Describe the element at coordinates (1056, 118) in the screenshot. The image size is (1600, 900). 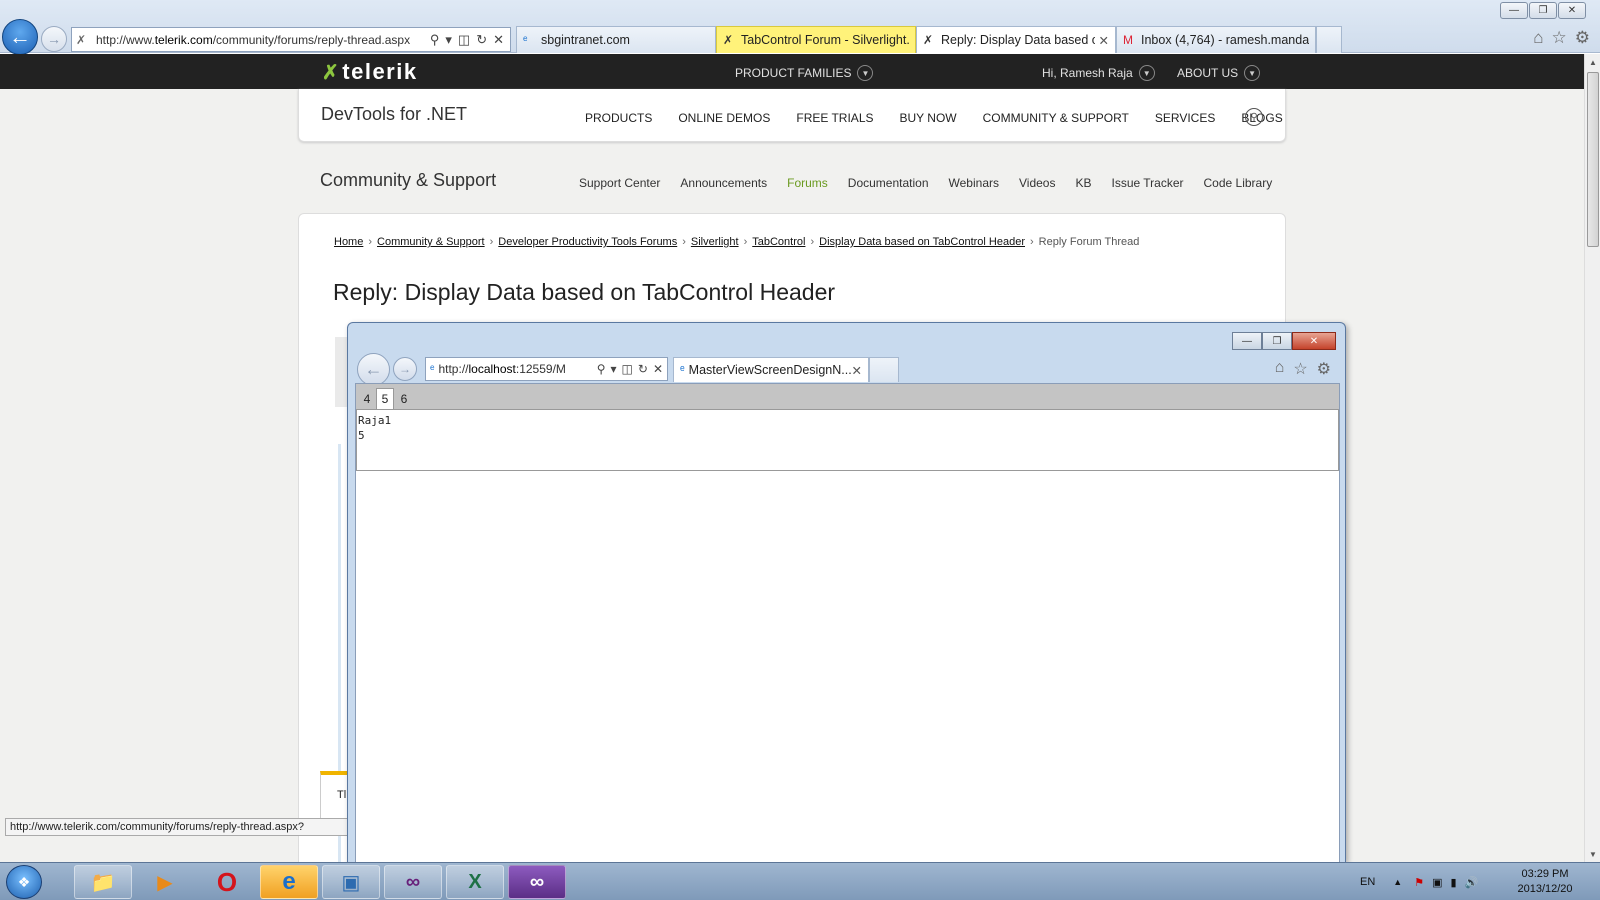
I see `nav-community-support: COMMUNITY & SUPPORT` at that location.